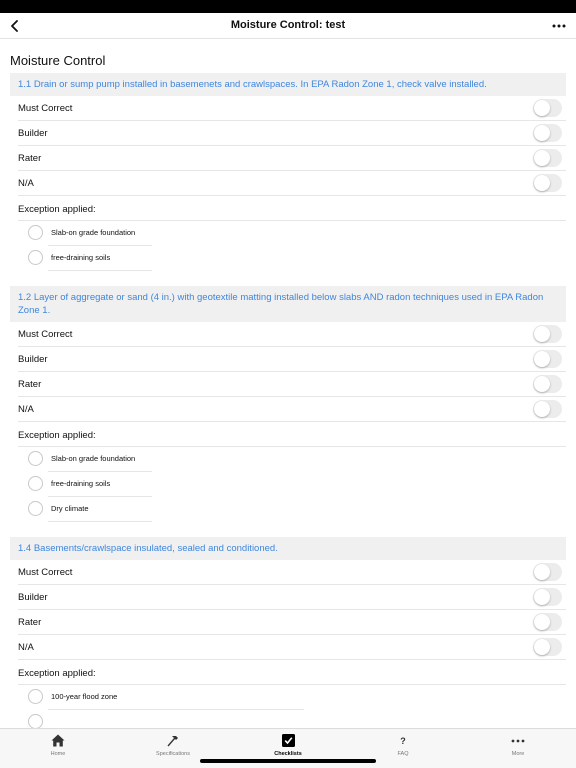  I want to click on chevron-left-icon, so click(14, 26).